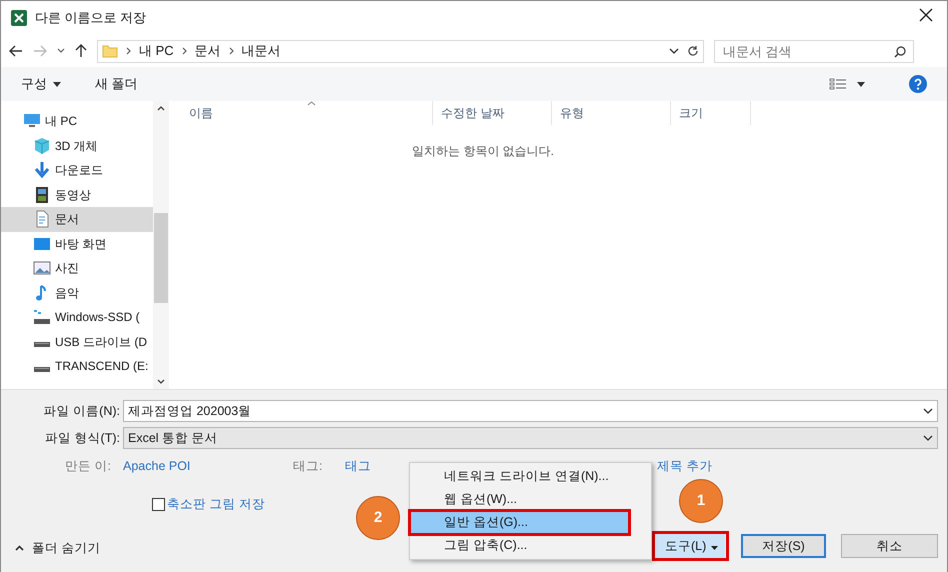  Describe the element at coordinates (301, 113) in the screenshot. I see `column-header: 이름` at that location.